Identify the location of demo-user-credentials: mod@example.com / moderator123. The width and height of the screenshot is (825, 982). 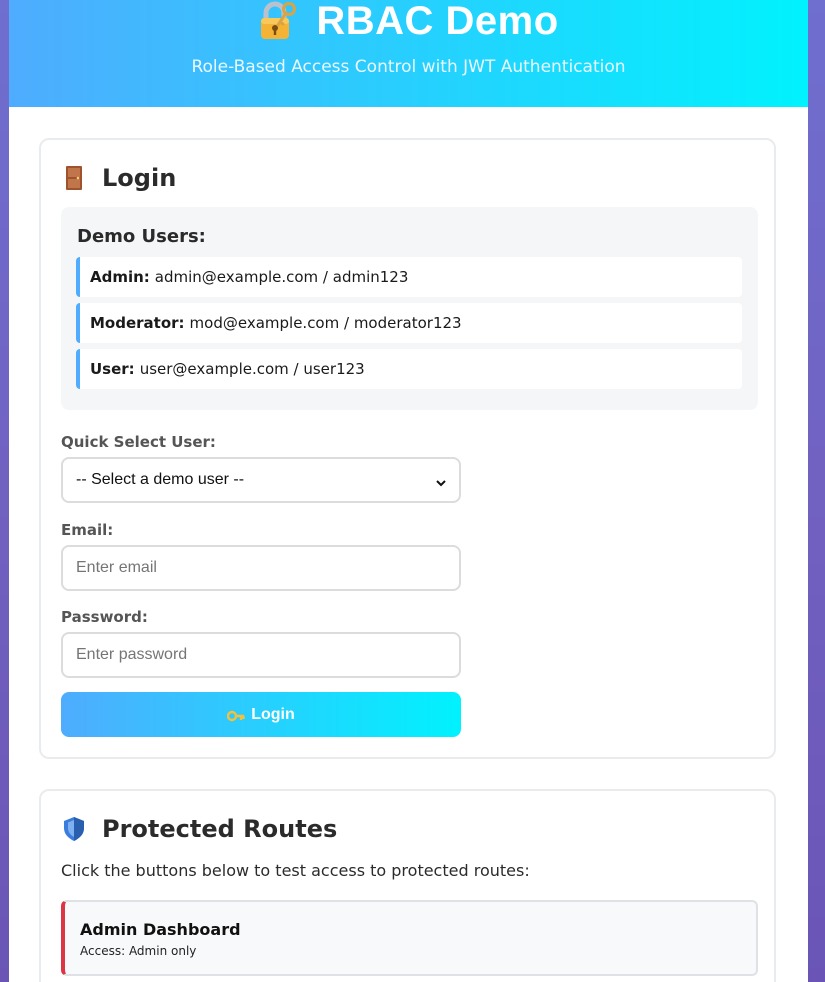
(325, 323).